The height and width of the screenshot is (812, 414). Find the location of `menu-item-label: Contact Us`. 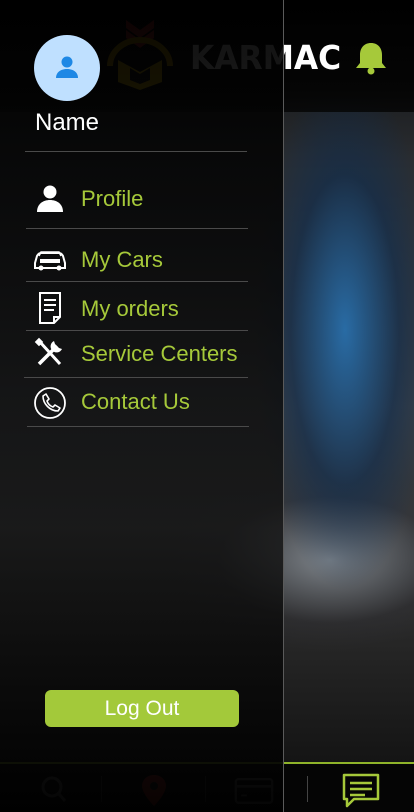

menu-item-label: Contact Us is located at coordinates (135, 401).